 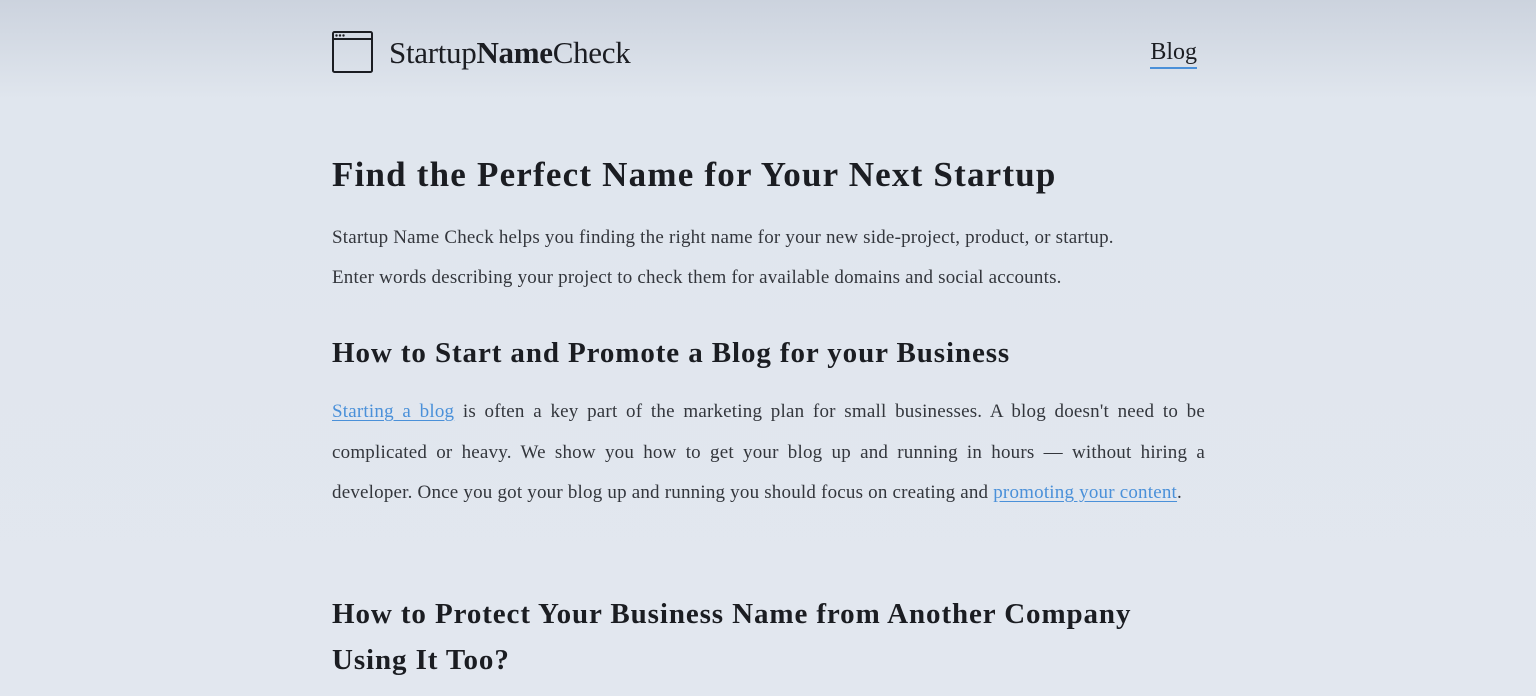 What do you see at coordinates (393, 411) in the screenshot?
I see `starting-a-blog-link: Starting a blog` at bounding box center [393, 411].